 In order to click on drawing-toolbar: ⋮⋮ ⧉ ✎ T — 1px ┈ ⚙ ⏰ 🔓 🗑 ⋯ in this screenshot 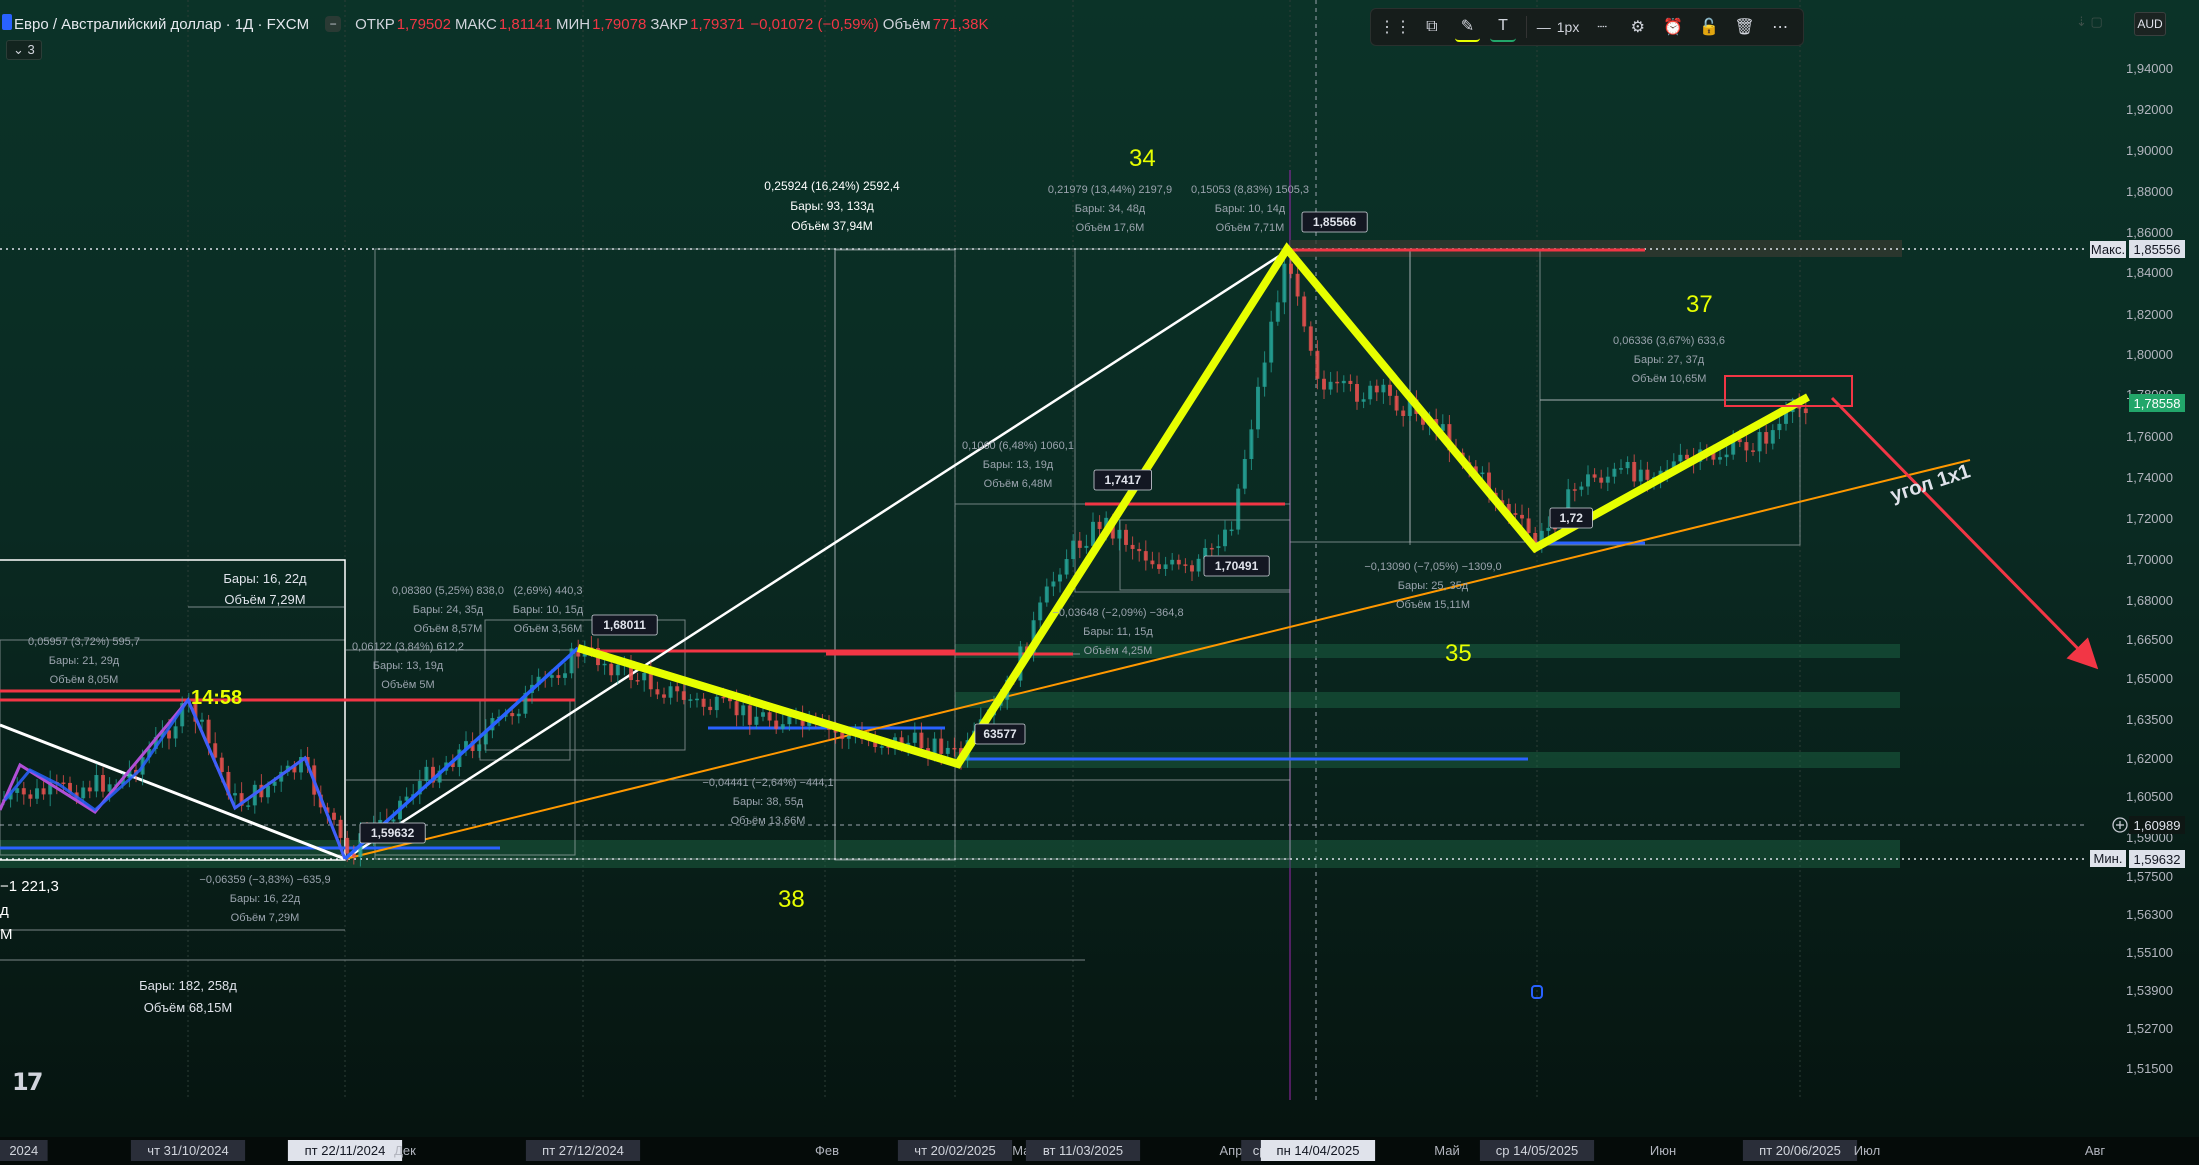, I will do `click(1587, 27)`.